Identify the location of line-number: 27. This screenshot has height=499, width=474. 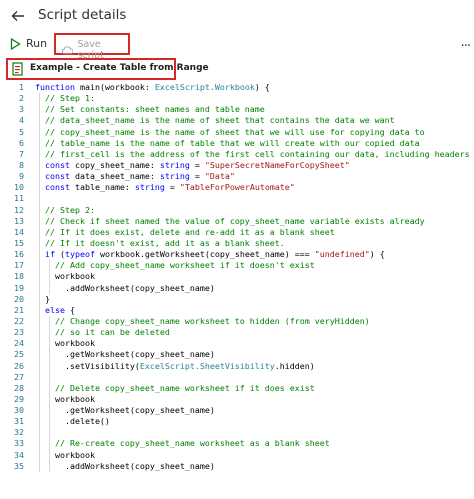
(19, 376).